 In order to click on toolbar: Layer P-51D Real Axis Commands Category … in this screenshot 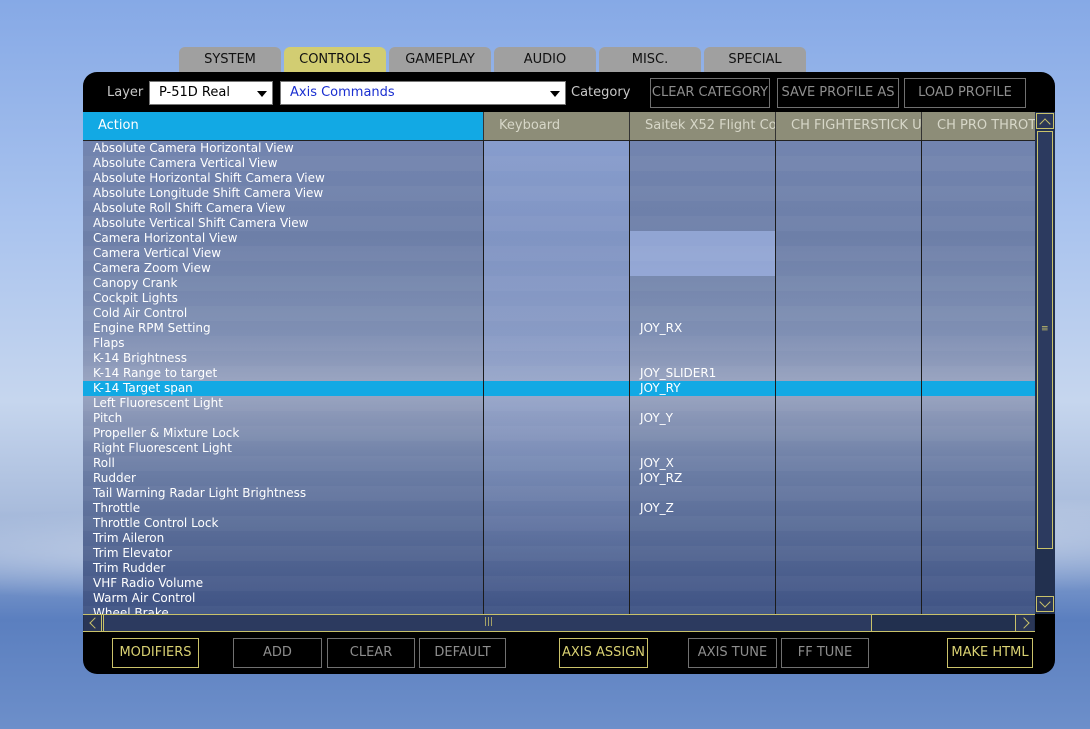, I will do `click(569, 92)`.